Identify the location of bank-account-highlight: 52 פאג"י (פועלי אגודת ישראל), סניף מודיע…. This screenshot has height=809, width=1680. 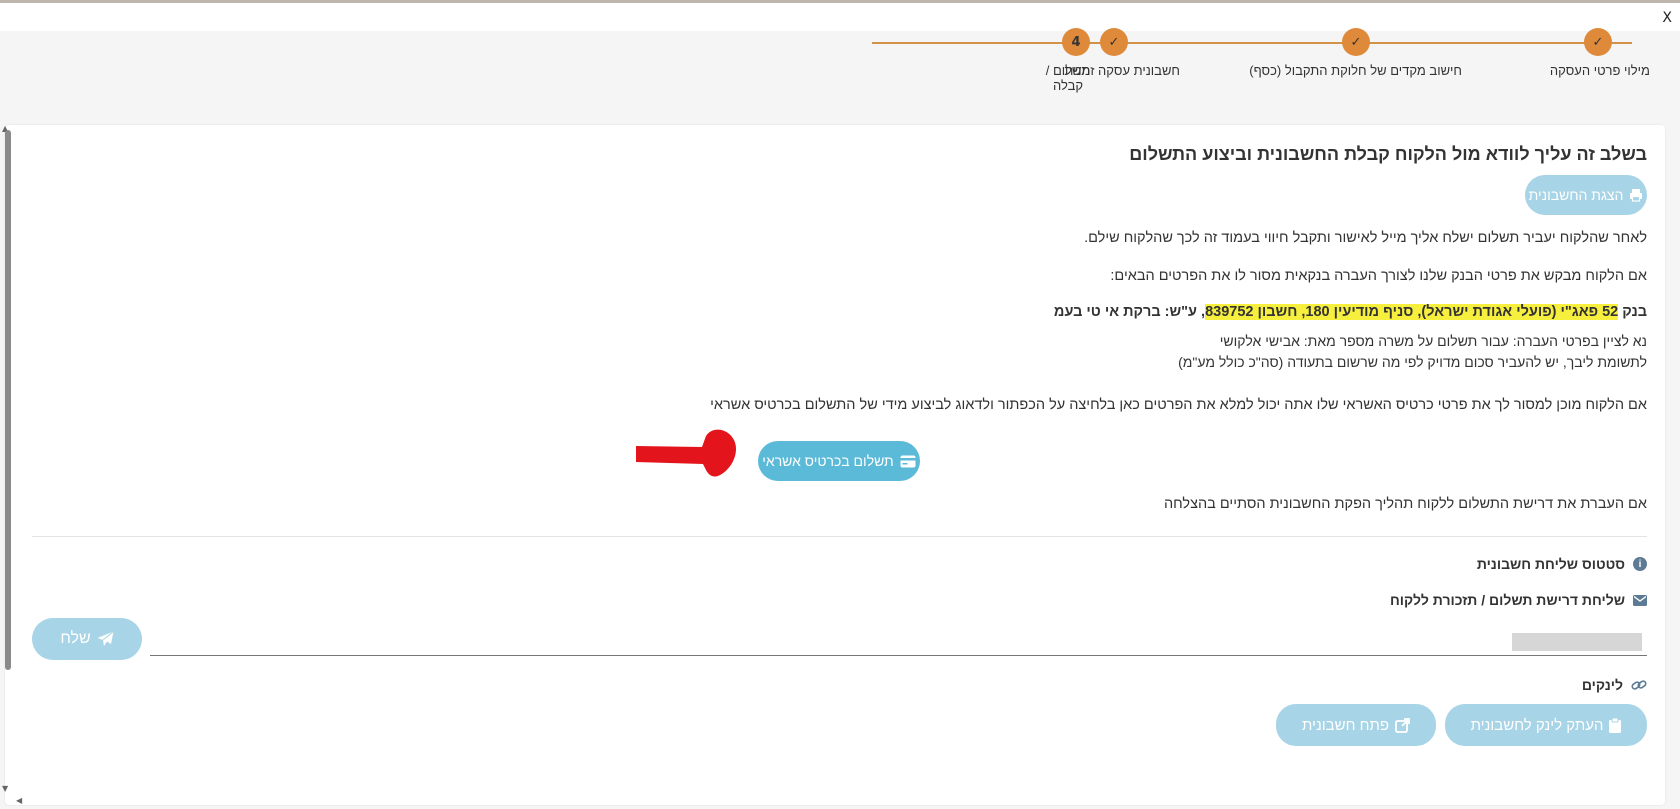
(1412, 312).